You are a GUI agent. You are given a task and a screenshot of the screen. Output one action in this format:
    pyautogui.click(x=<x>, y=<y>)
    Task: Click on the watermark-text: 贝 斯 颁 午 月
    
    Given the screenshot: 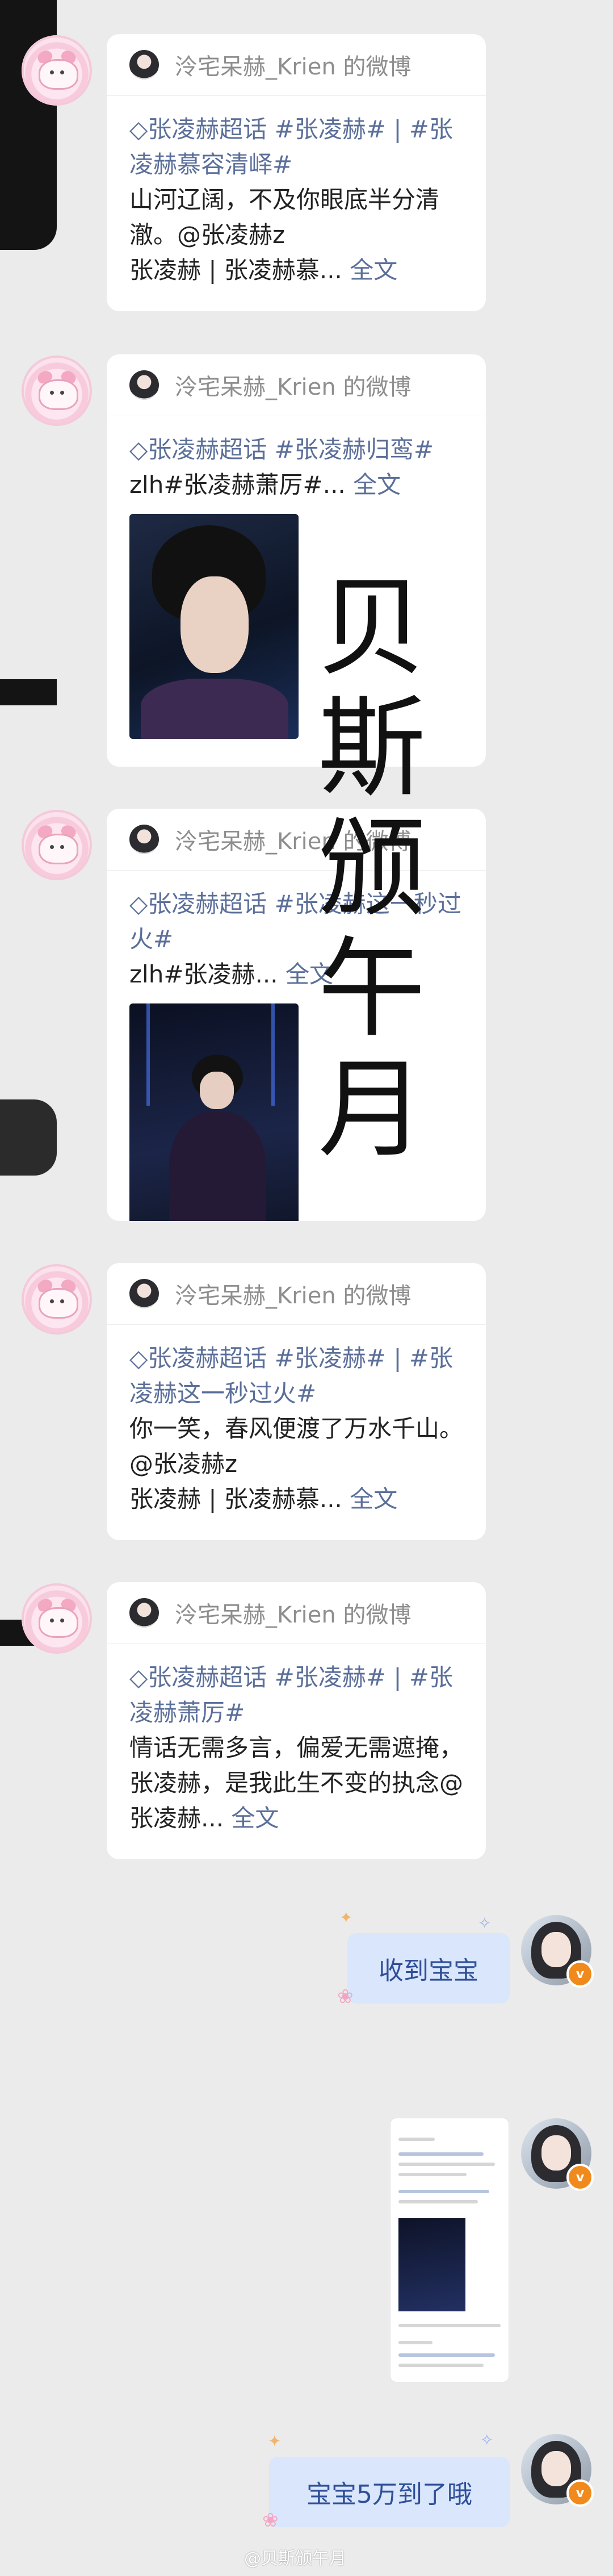 What is the action you would take?
    pyautogui.click(x=372, y=868)
    